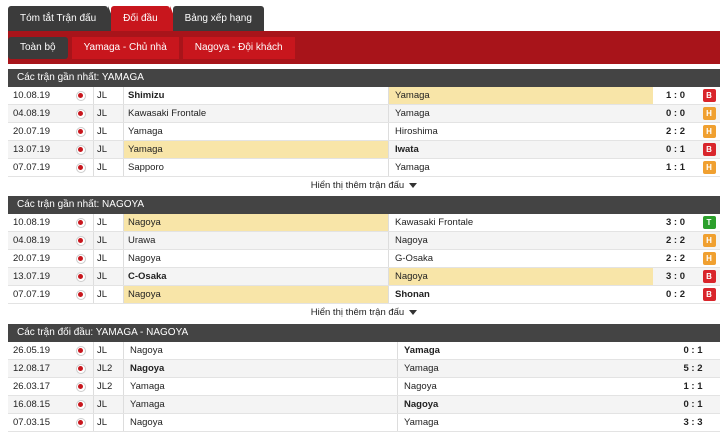 The image size is (722, 436). I want to click on match-row: 20.07.19 JL Nagoya G-Osaka 2 : 2 H, so click(364, 259).